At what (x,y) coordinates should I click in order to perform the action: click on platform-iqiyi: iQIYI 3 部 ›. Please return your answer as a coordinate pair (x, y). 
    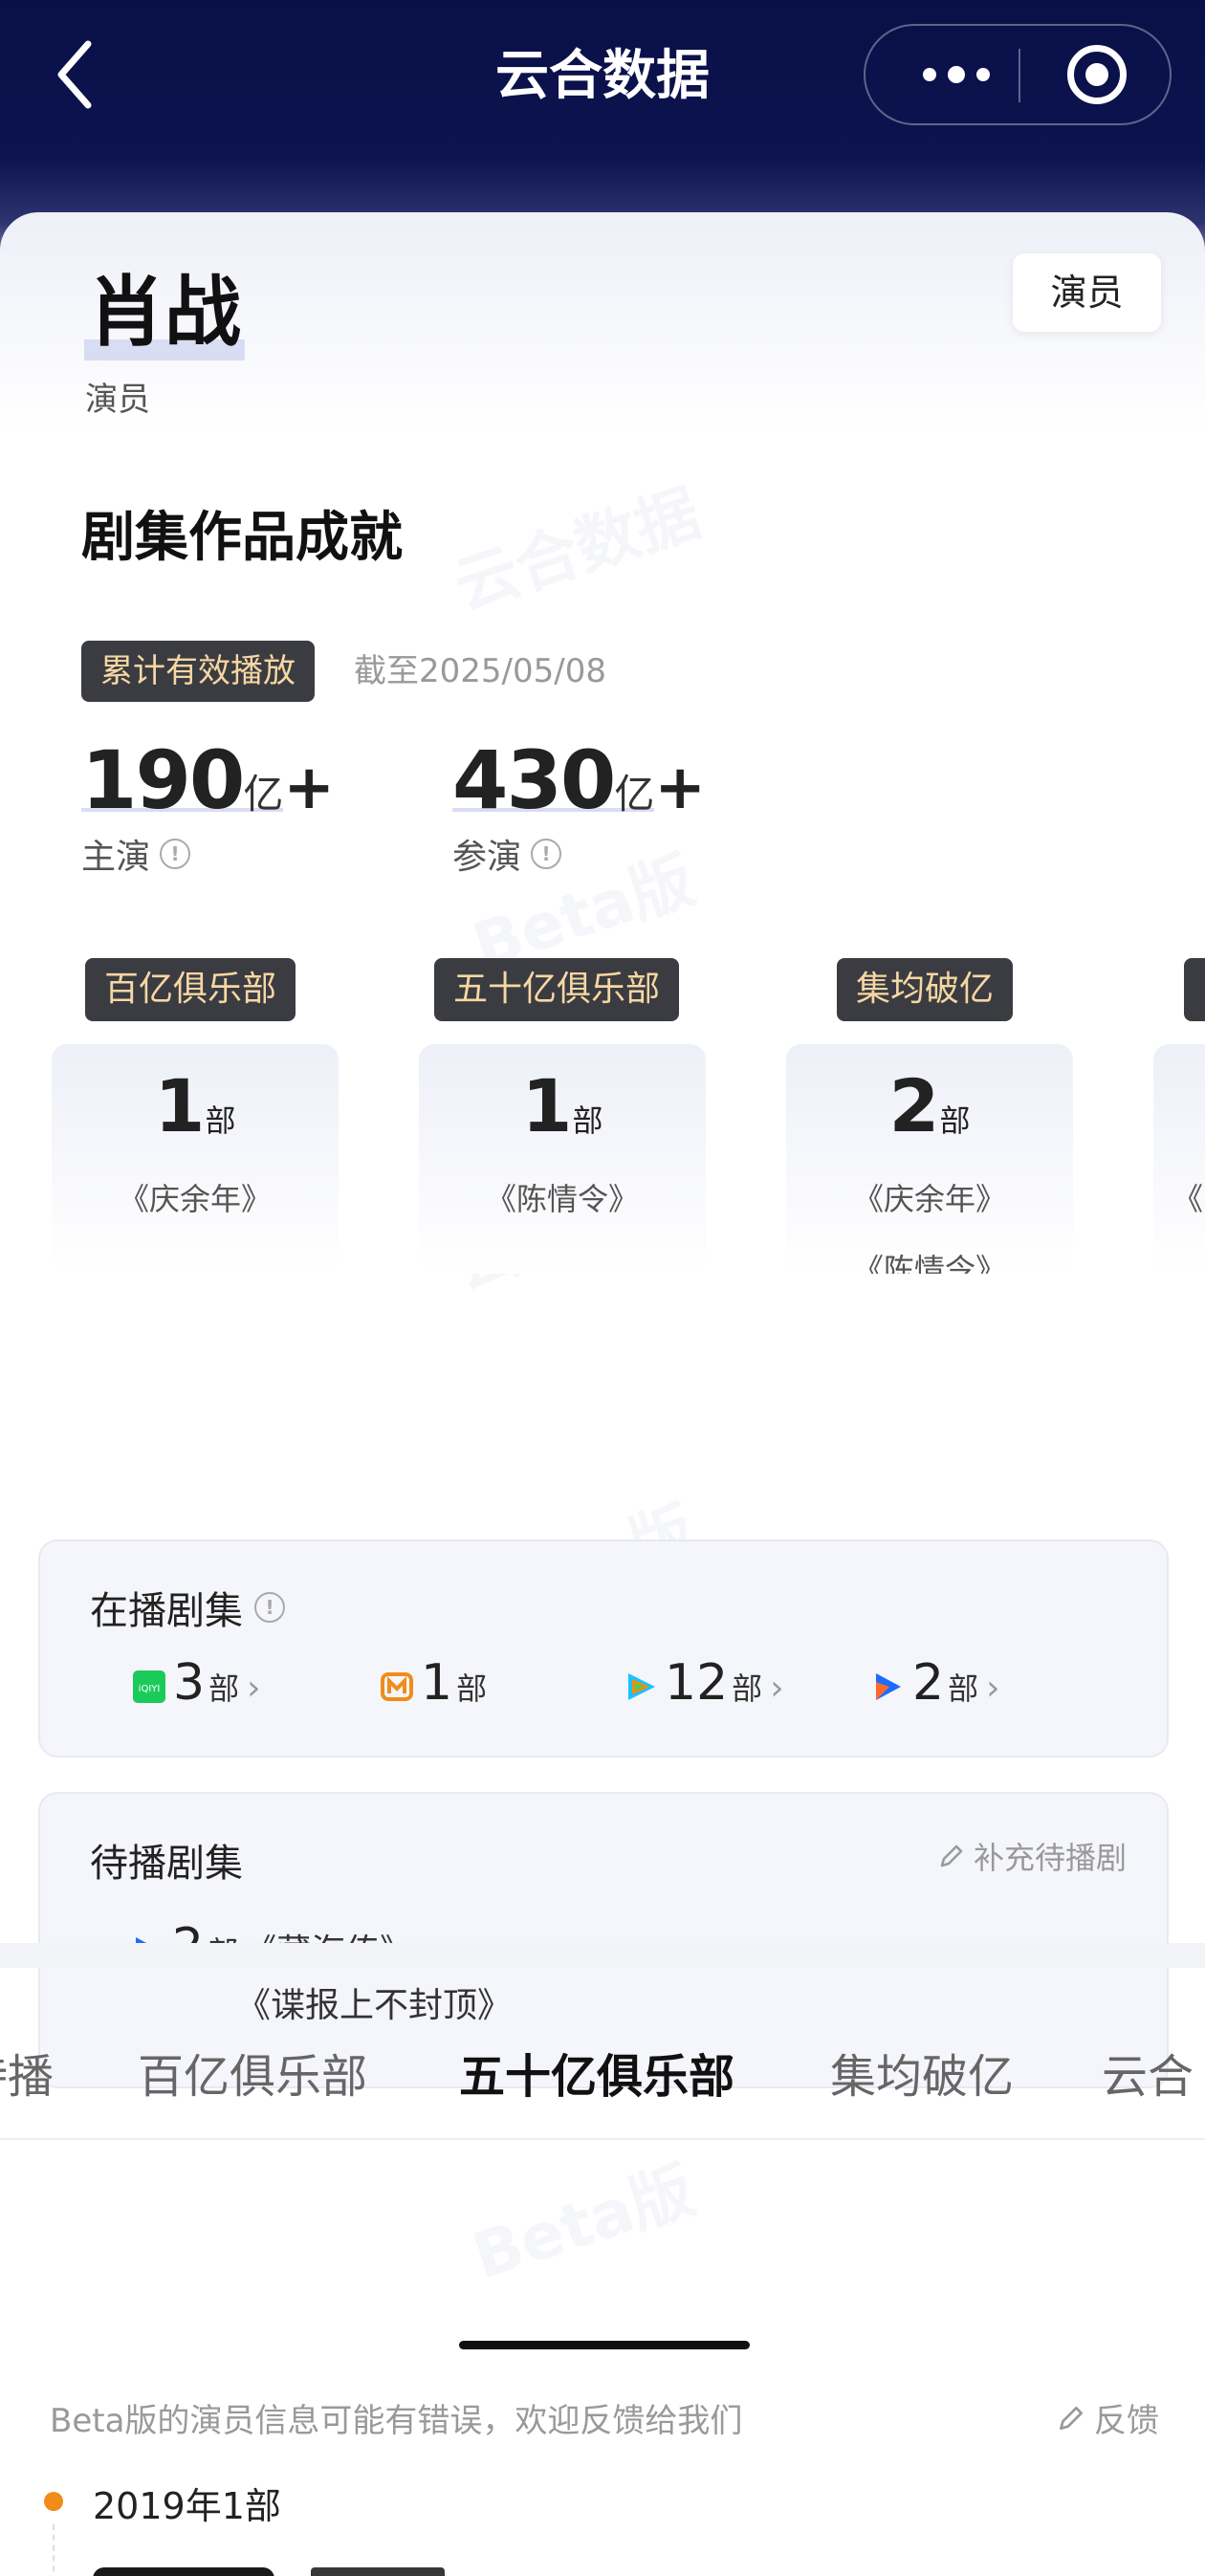
    Looking at the image, I should click on (197, 1683).